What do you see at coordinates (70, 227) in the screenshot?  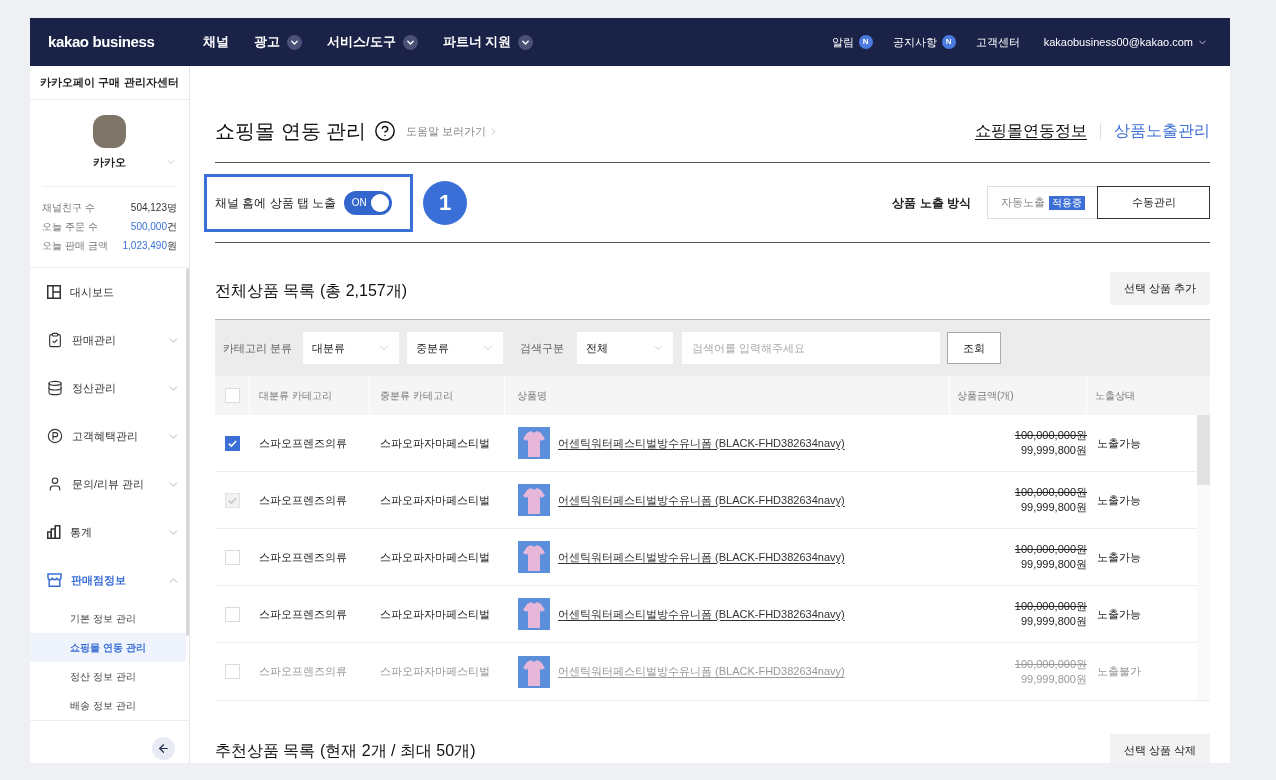 I see `stat-label: 오늘 주문 수` at bounding box center [70, 227].